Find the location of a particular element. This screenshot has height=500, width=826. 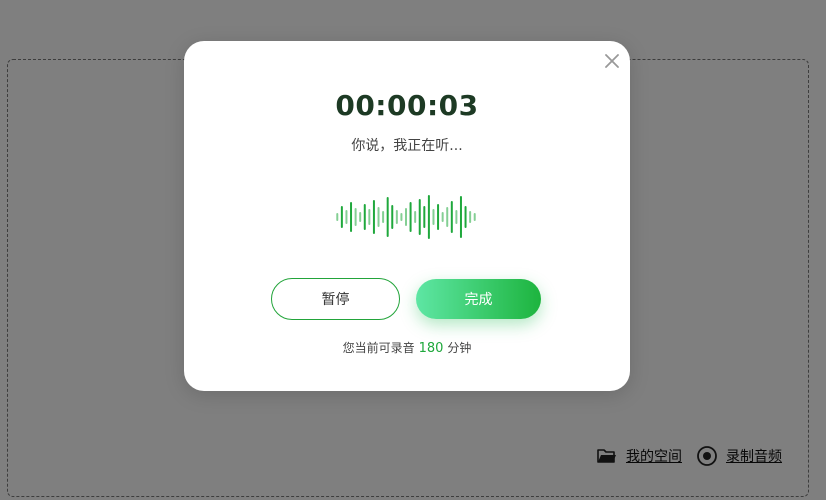

pause-button: 暂停 is located at coordinates (335, 299).